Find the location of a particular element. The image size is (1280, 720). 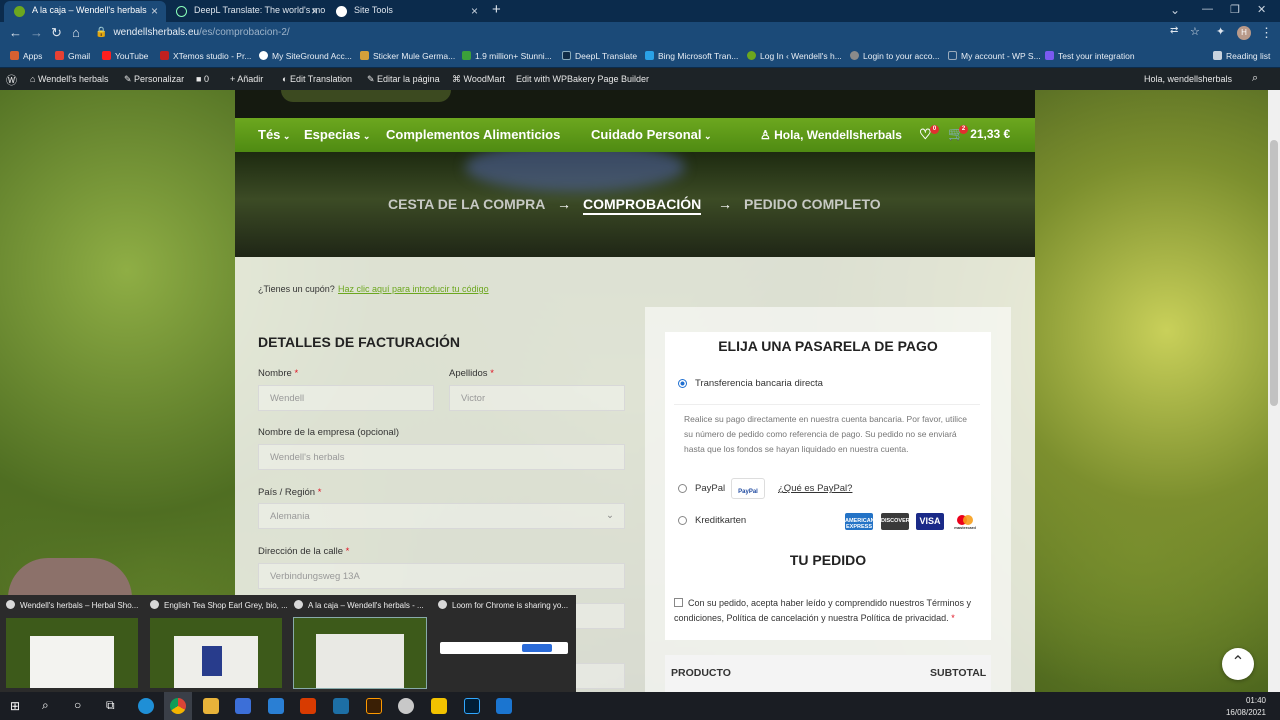

reload-icon: ↻ is located at coordinates (56, 33).